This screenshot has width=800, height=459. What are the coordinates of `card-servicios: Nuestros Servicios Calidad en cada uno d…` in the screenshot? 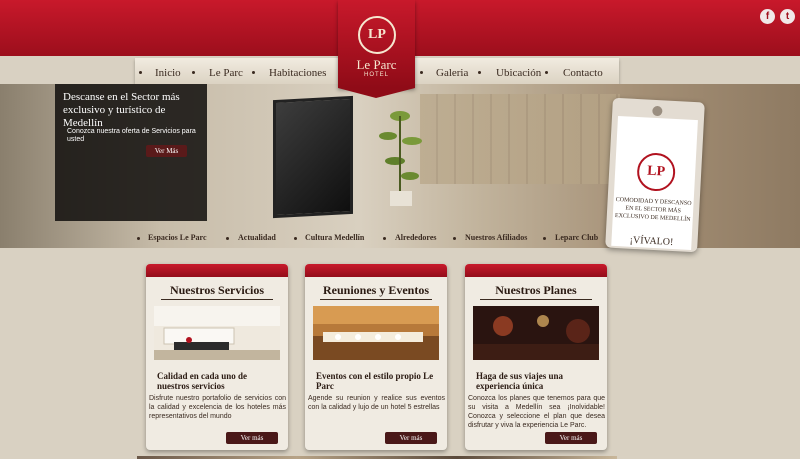 It's located at (217, 357).